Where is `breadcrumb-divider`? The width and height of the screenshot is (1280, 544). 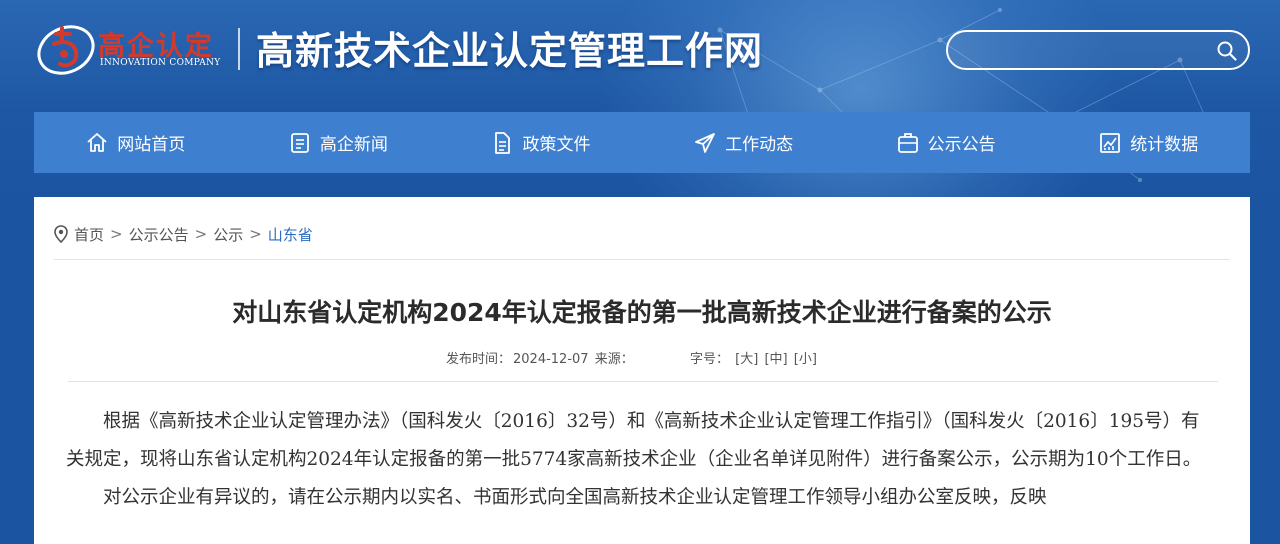 breadcrumb-divider is located at coordinates (642, 259).